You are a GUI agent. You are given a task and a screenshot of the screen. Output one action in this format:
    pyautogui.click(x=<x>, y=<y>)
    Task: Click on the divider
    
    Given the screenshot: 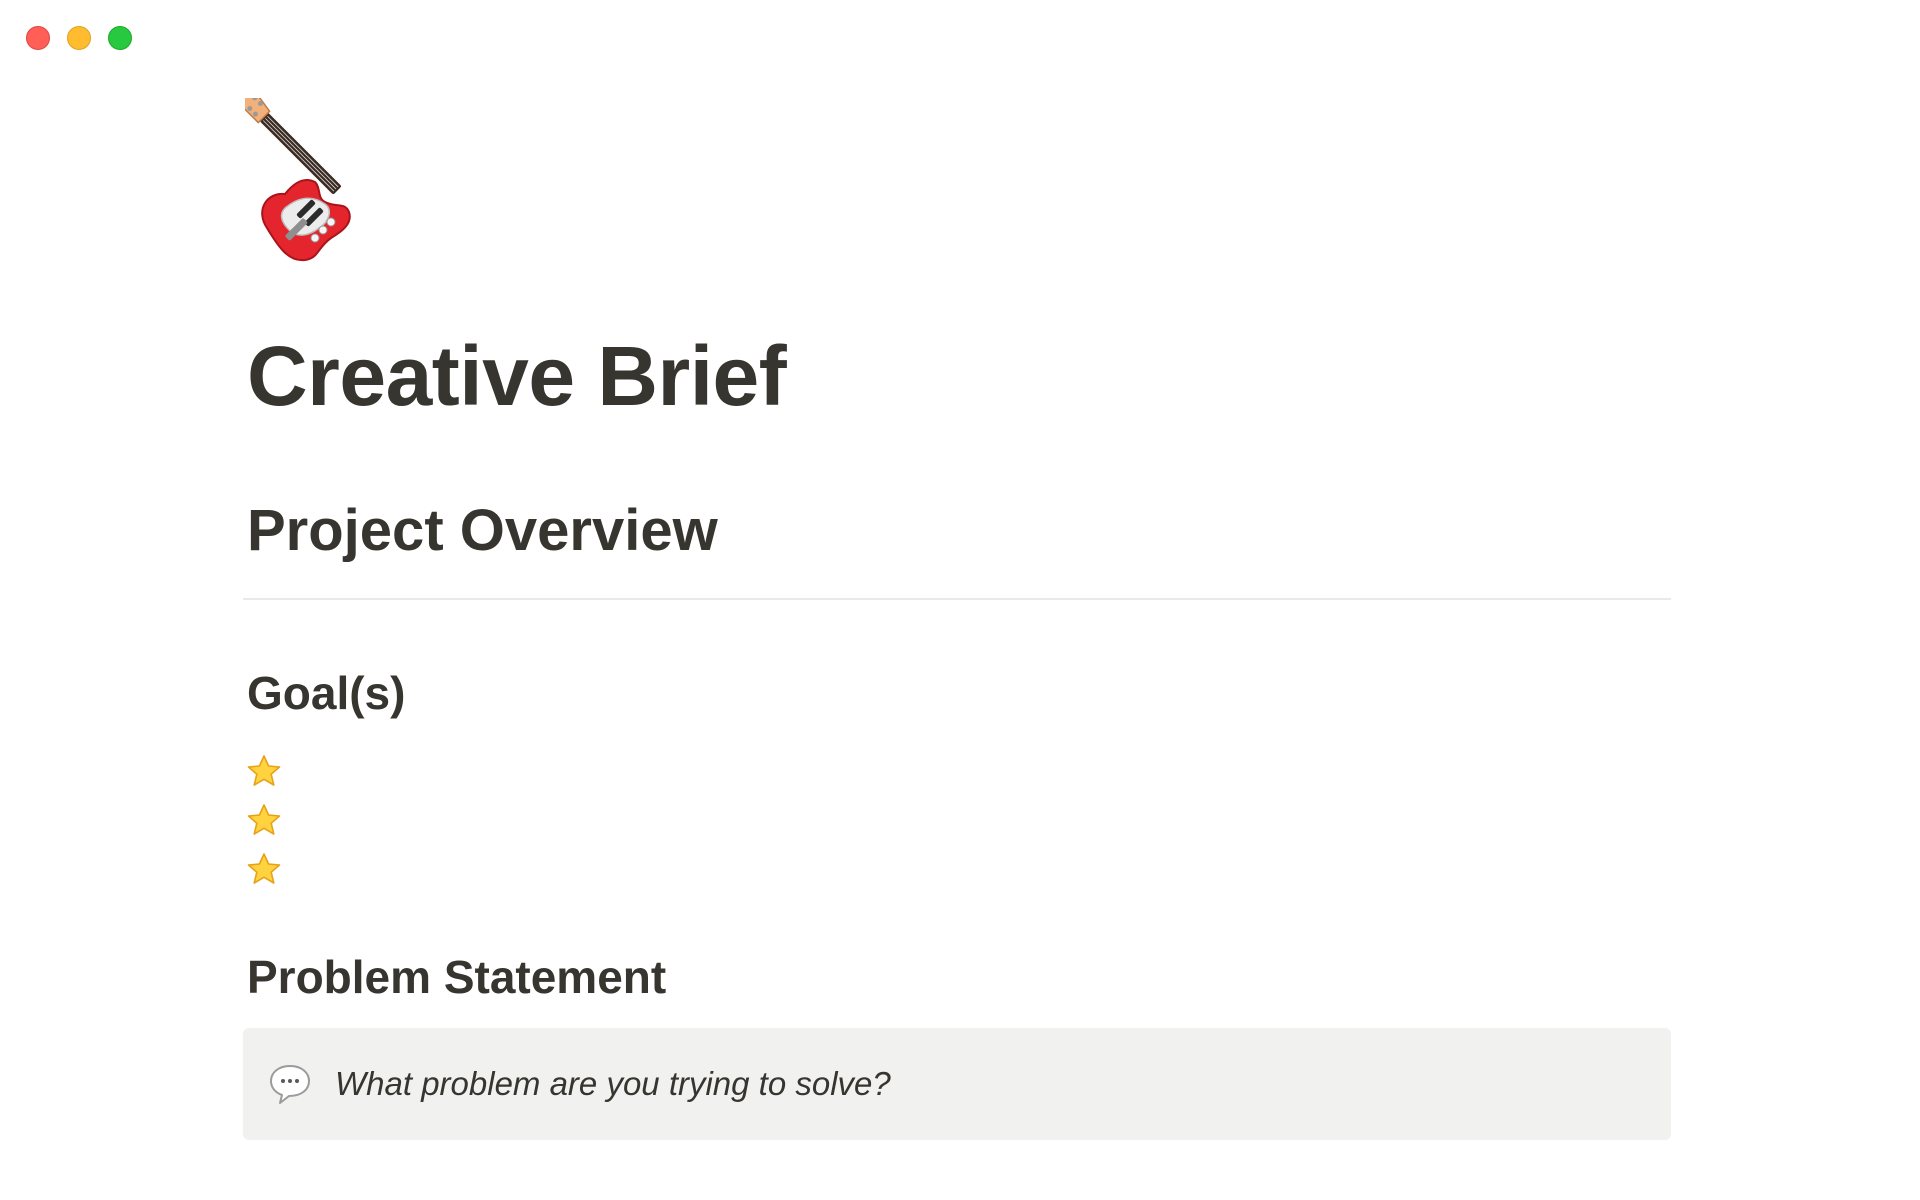 What is the action you would take?
    pyautogui.click(x=957, y=599)
    